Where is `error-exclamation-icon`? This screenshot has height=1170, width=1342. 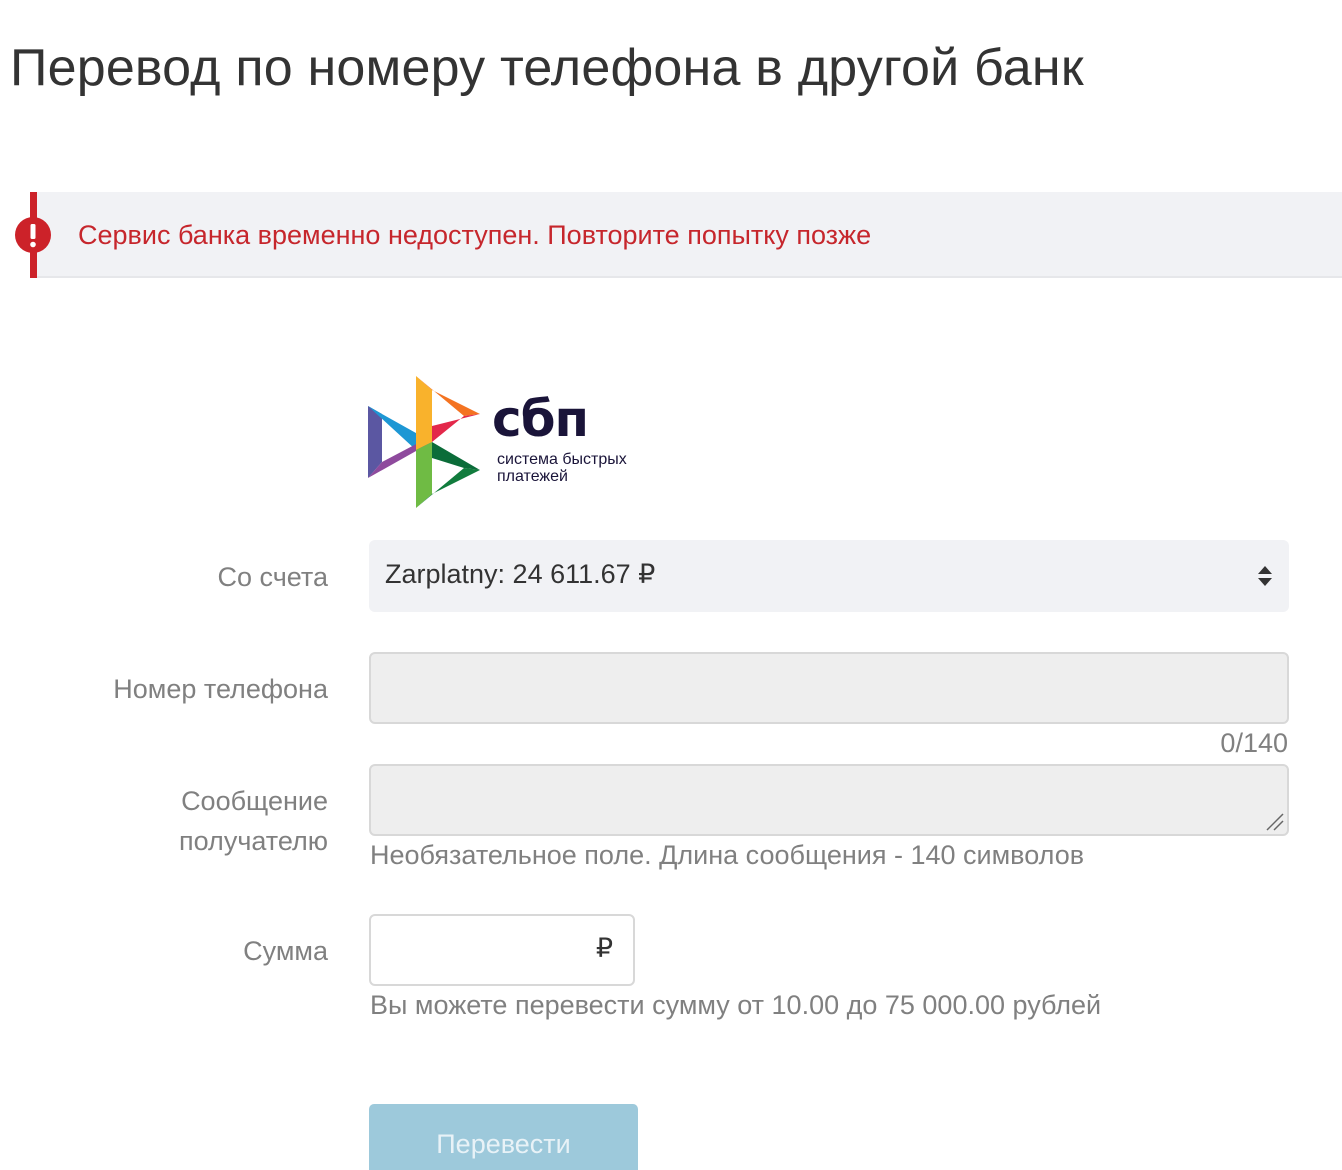 error-exclamation-icon is located at coordinates (33, 235).